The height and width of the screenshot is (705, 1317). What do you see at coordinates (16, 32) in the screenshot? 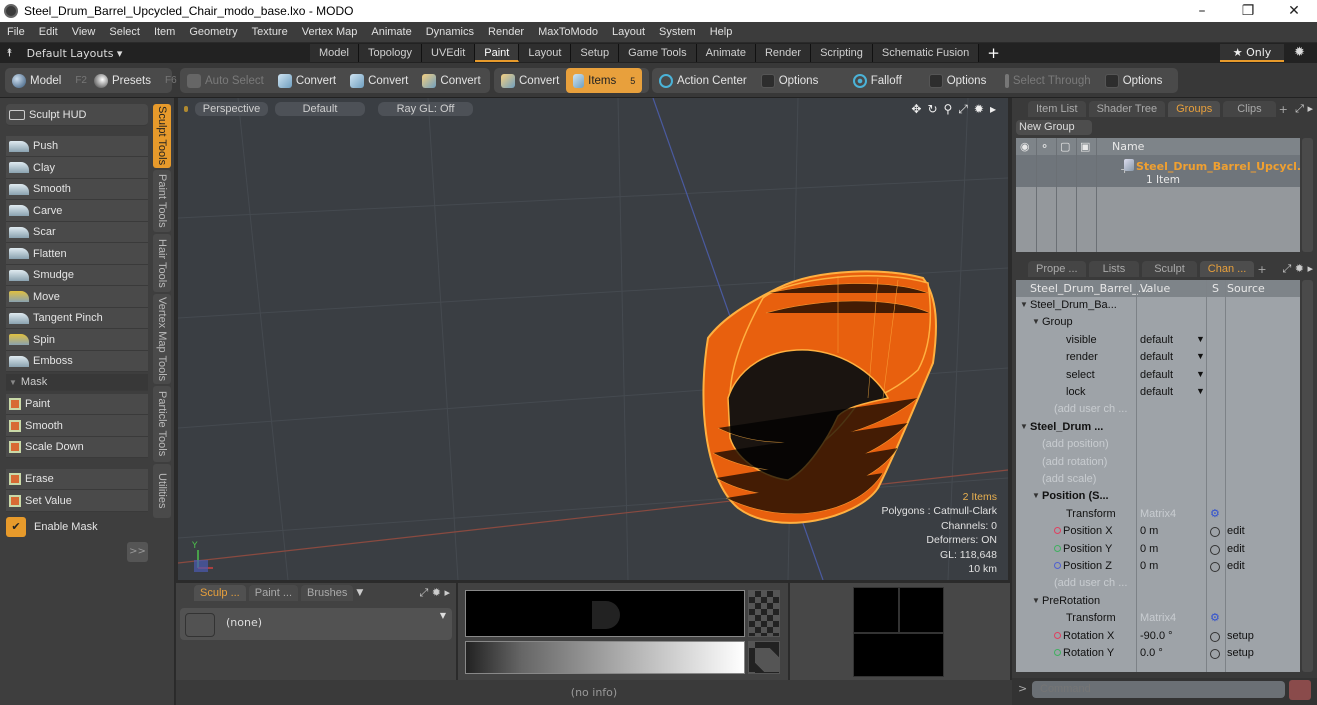
I see `menu-file: File` at bounding box center [16, 32].